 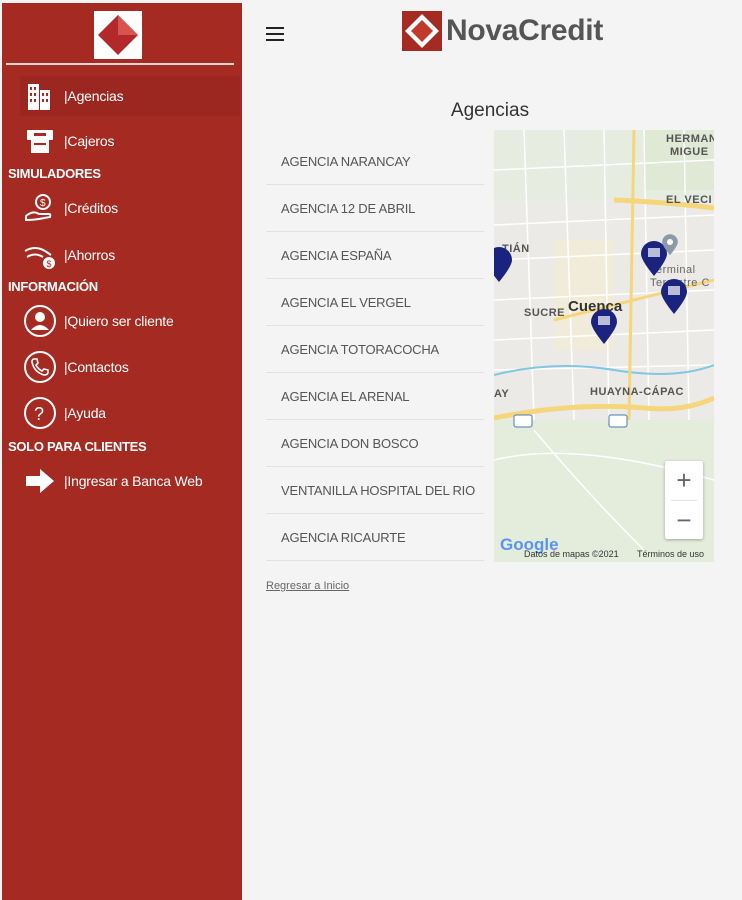 I want to click on sidebar-item-label: |Cajeros, so click(x=89, y=141).